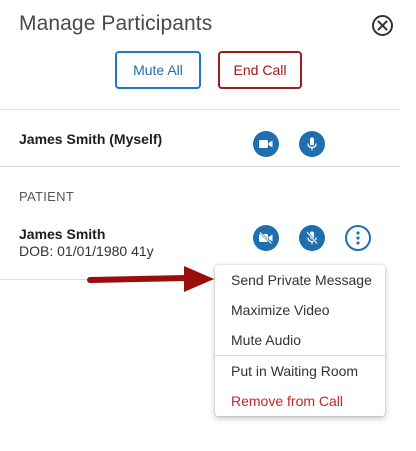 Image resolution: width=416 pixels, height=451 pixels. Describe the element at coordinates (266, 238) in the screenshot. I see `video-camera-off-icon` at that location.